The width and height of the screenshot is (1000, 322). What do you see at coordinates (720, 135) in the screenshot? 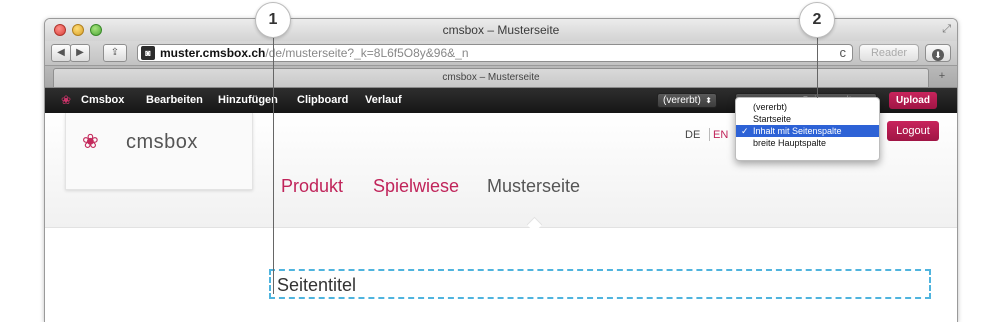
I see `language-en: EN` at bounding box center [720, 135].